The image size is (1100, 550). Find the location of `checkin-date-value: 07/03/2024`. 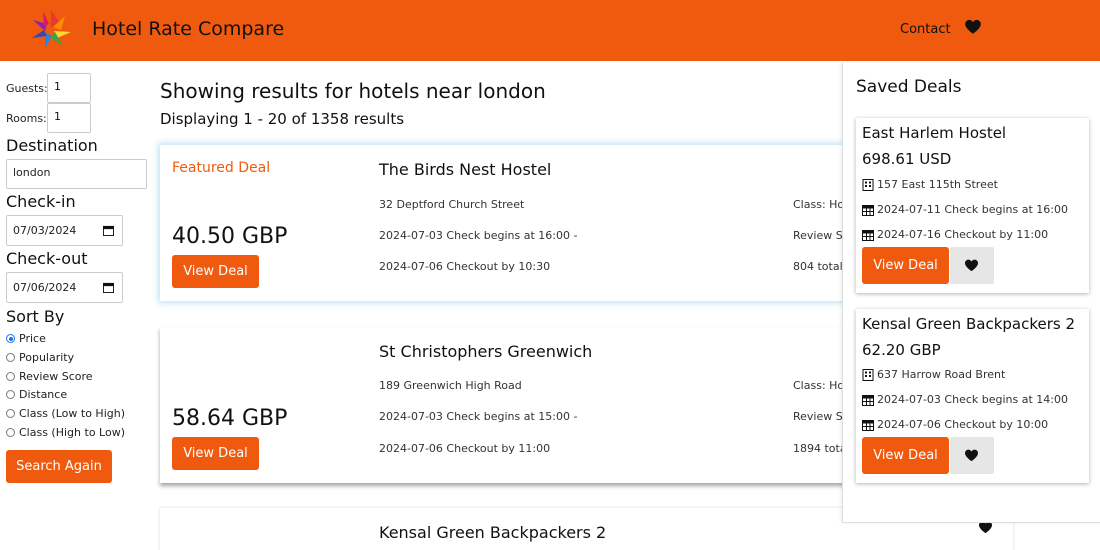

checkin-date-value: 07/03/2024 is located at coordinates (45, 230).